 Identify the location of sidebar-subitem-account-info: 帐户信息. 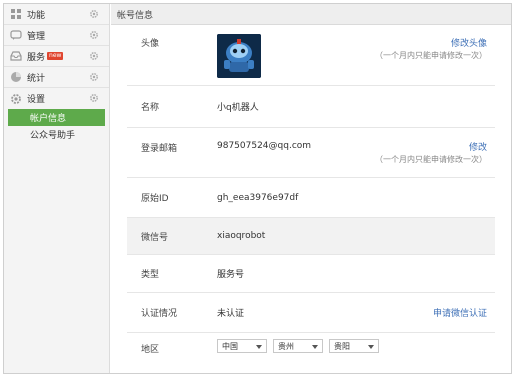
(56, 117).